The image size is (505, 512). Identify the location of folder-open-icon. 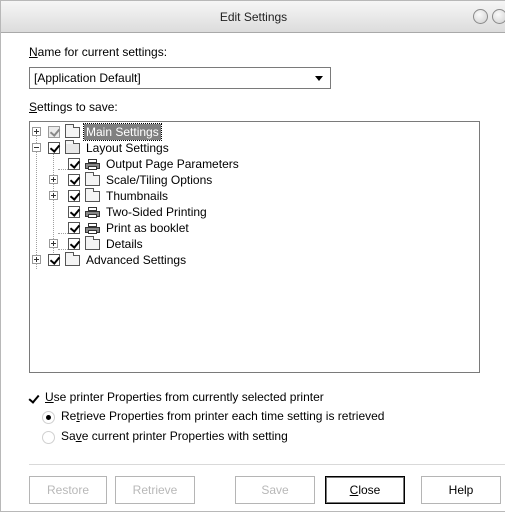
(72, 147).